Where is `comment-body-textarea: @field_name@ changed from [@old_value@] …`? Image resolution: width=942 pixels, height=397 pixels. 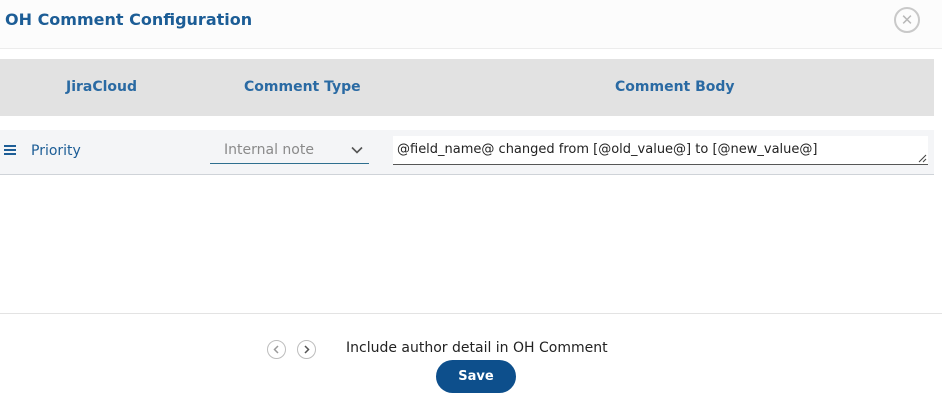 comment-body-textarea: @field_name@ changed from [@old_value@] … is located at coordinates (660, 150).